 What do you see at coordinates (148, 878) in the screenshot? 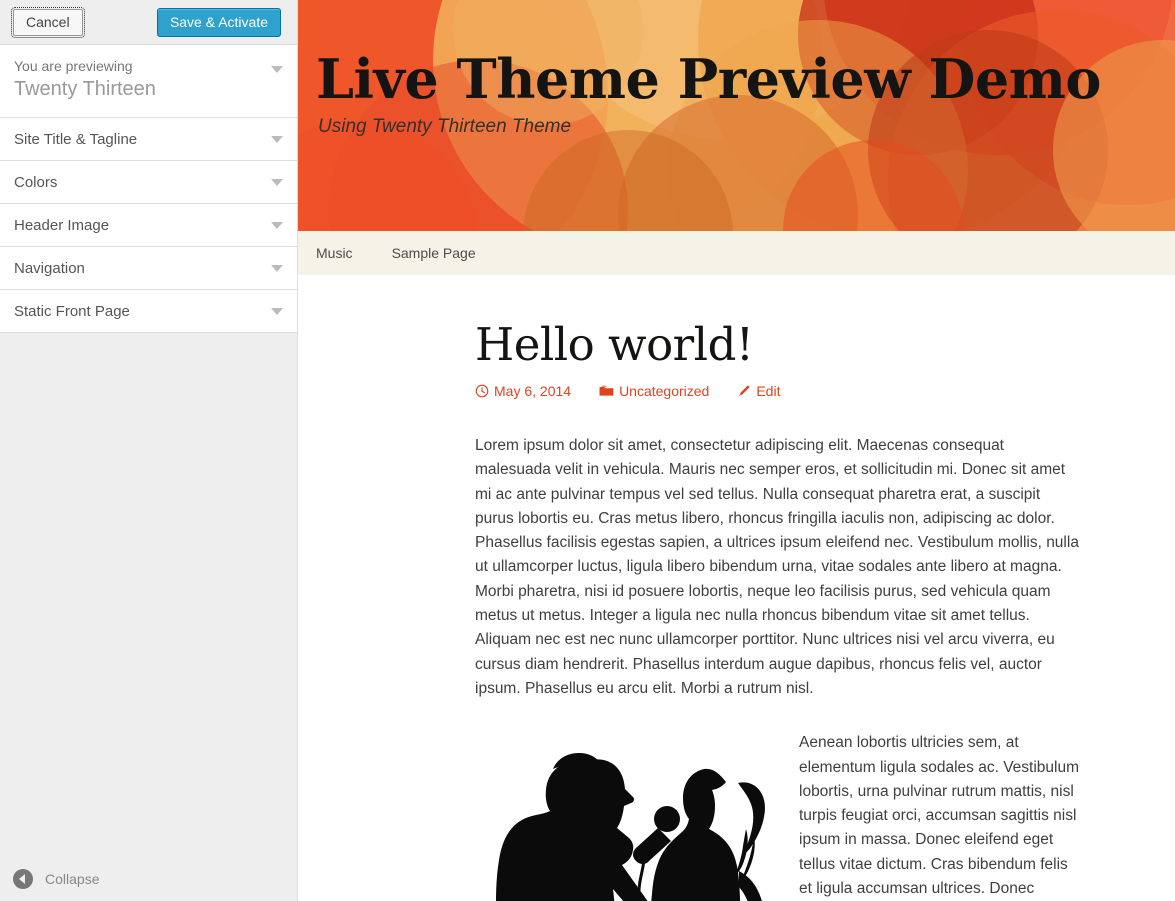
I see `collapse-sidebar-button: Collapse` at bounding box center [148, 878].